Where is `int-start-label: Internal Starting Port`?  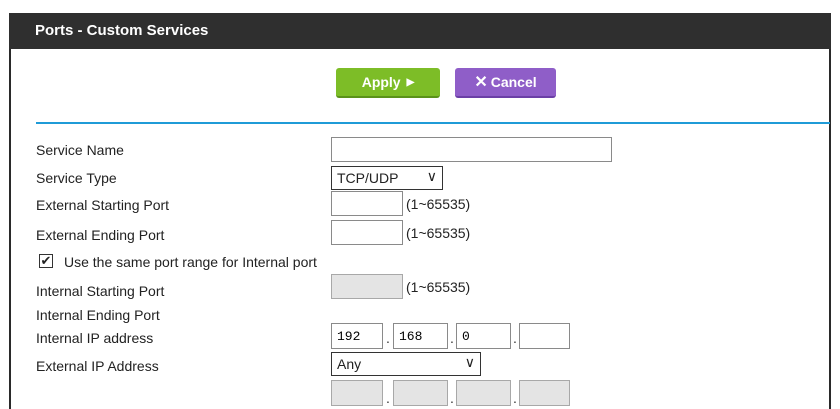 int-start-label: Internal Starting Port is located at coordinates (100, 291).